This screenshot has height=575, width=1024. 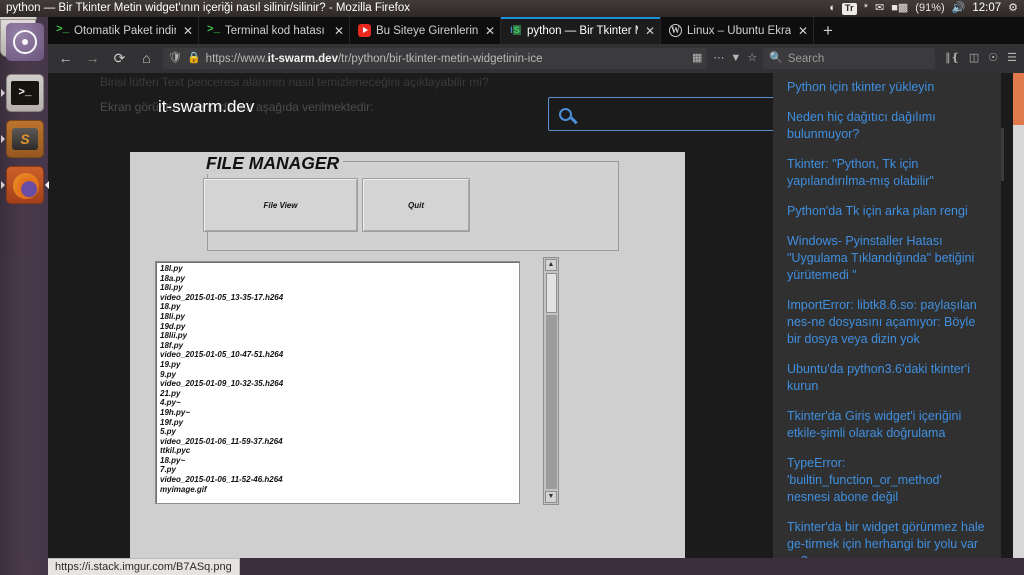 I want to click on tab-title: Terminal kod hatası yaka, so click(x=276, y=30).